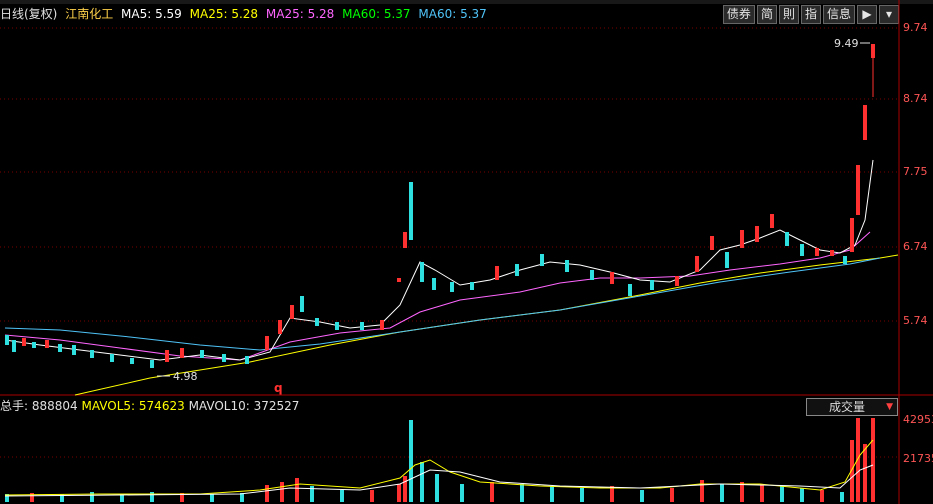 The image size is (933, 504). I want to click on high-price-label: 9.49, so click(846, 43).